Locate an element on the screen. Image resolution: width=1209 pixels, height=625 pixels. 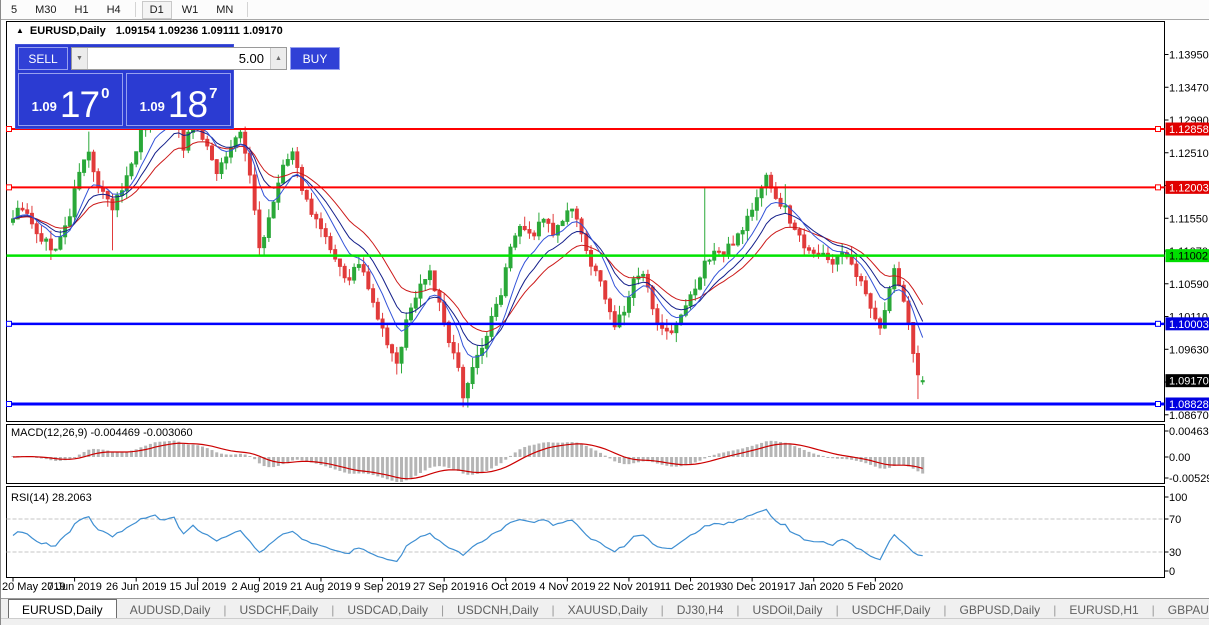
svg-text: 7 Jun 2019 is located at coordinates (74, 587).